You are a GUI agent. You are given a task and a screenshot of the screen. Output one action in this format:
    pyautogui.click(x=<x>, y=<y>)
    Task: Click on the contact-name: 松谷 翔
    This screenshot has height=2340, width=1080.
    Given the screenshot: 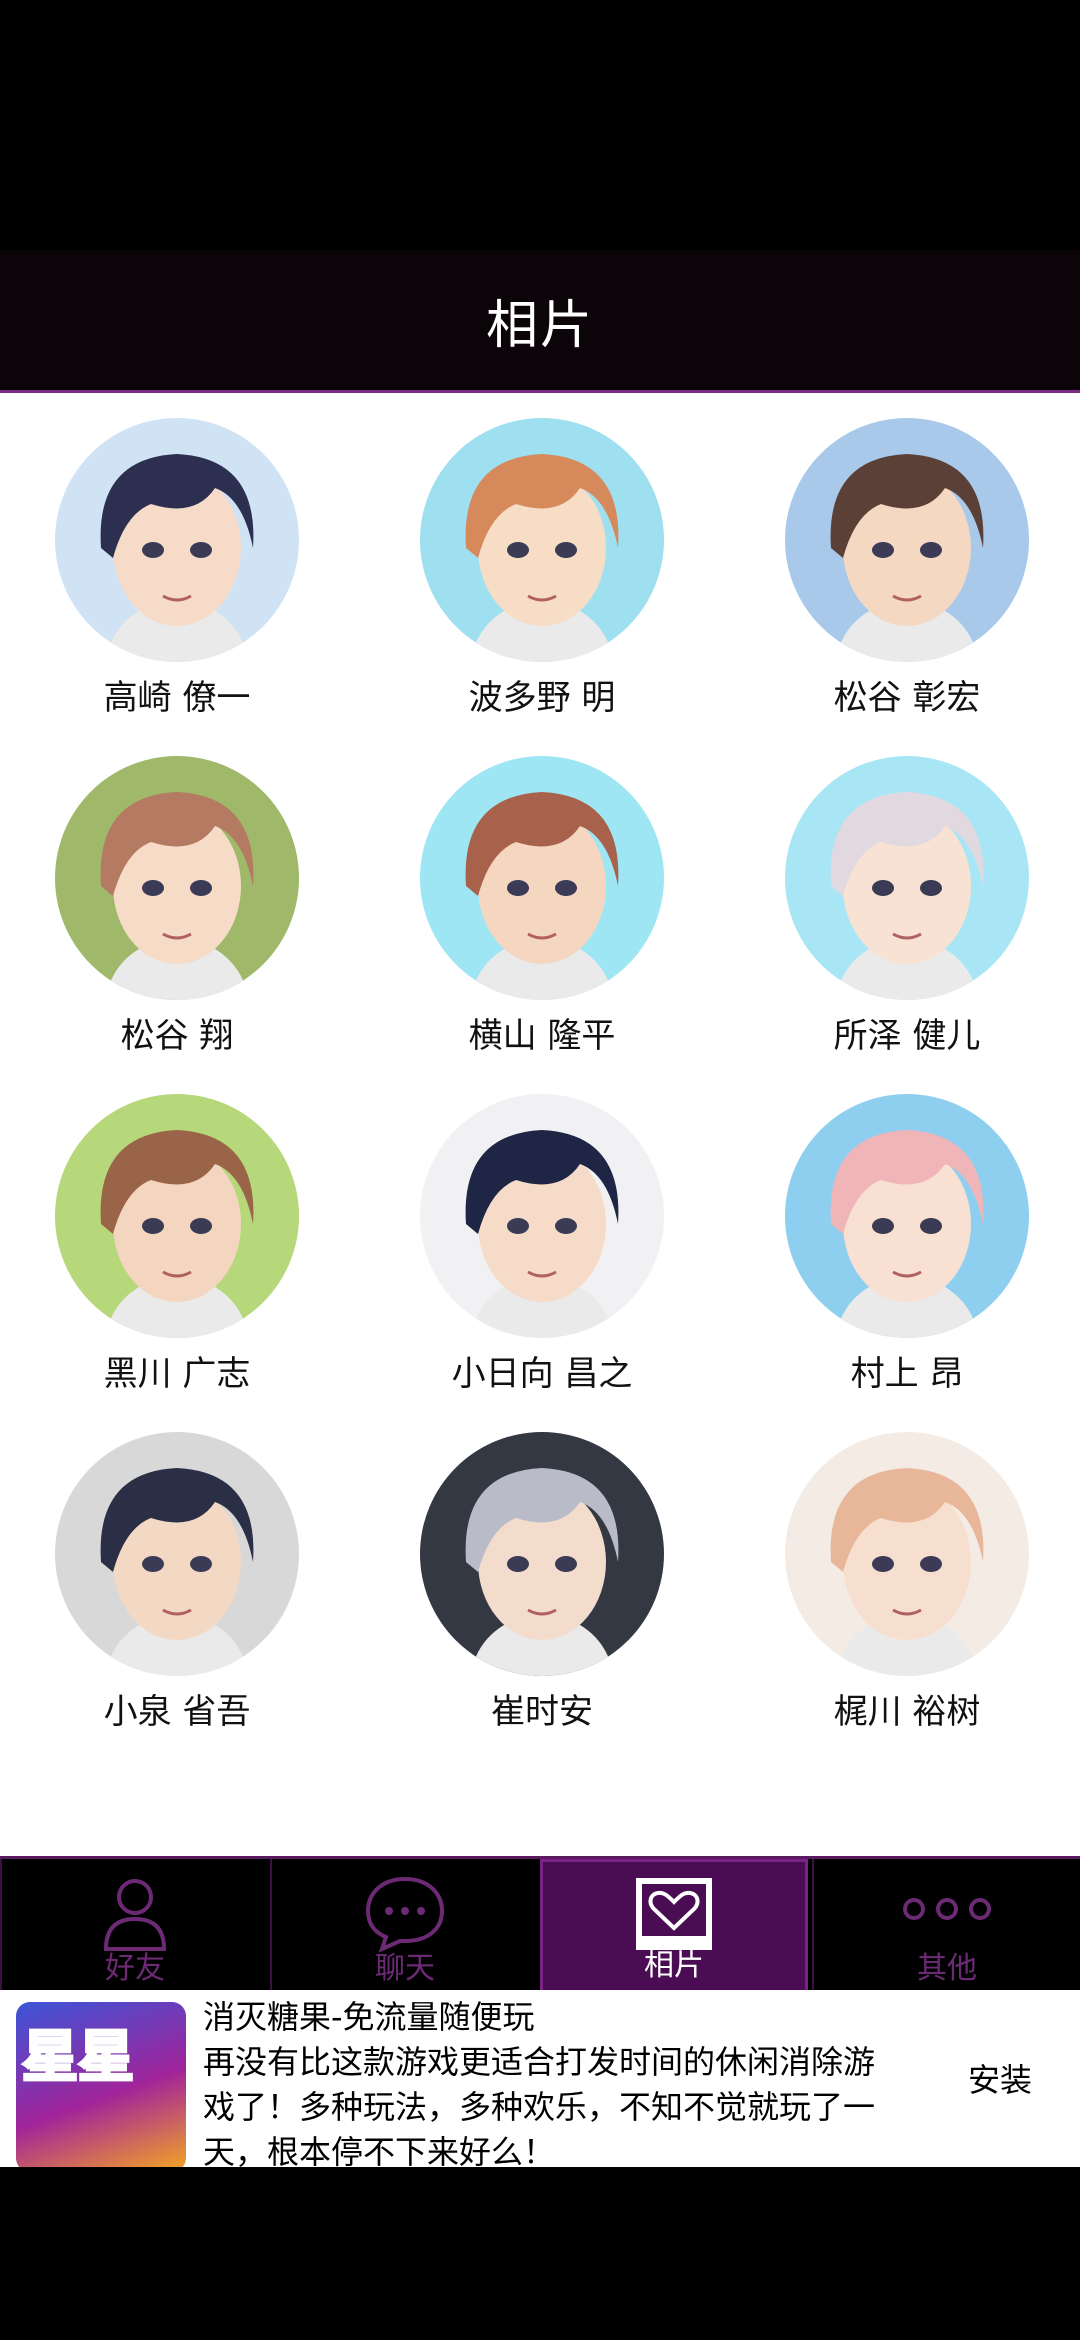 What is the action you would take?
    pyautogui.click(x=177, y=1036)
    